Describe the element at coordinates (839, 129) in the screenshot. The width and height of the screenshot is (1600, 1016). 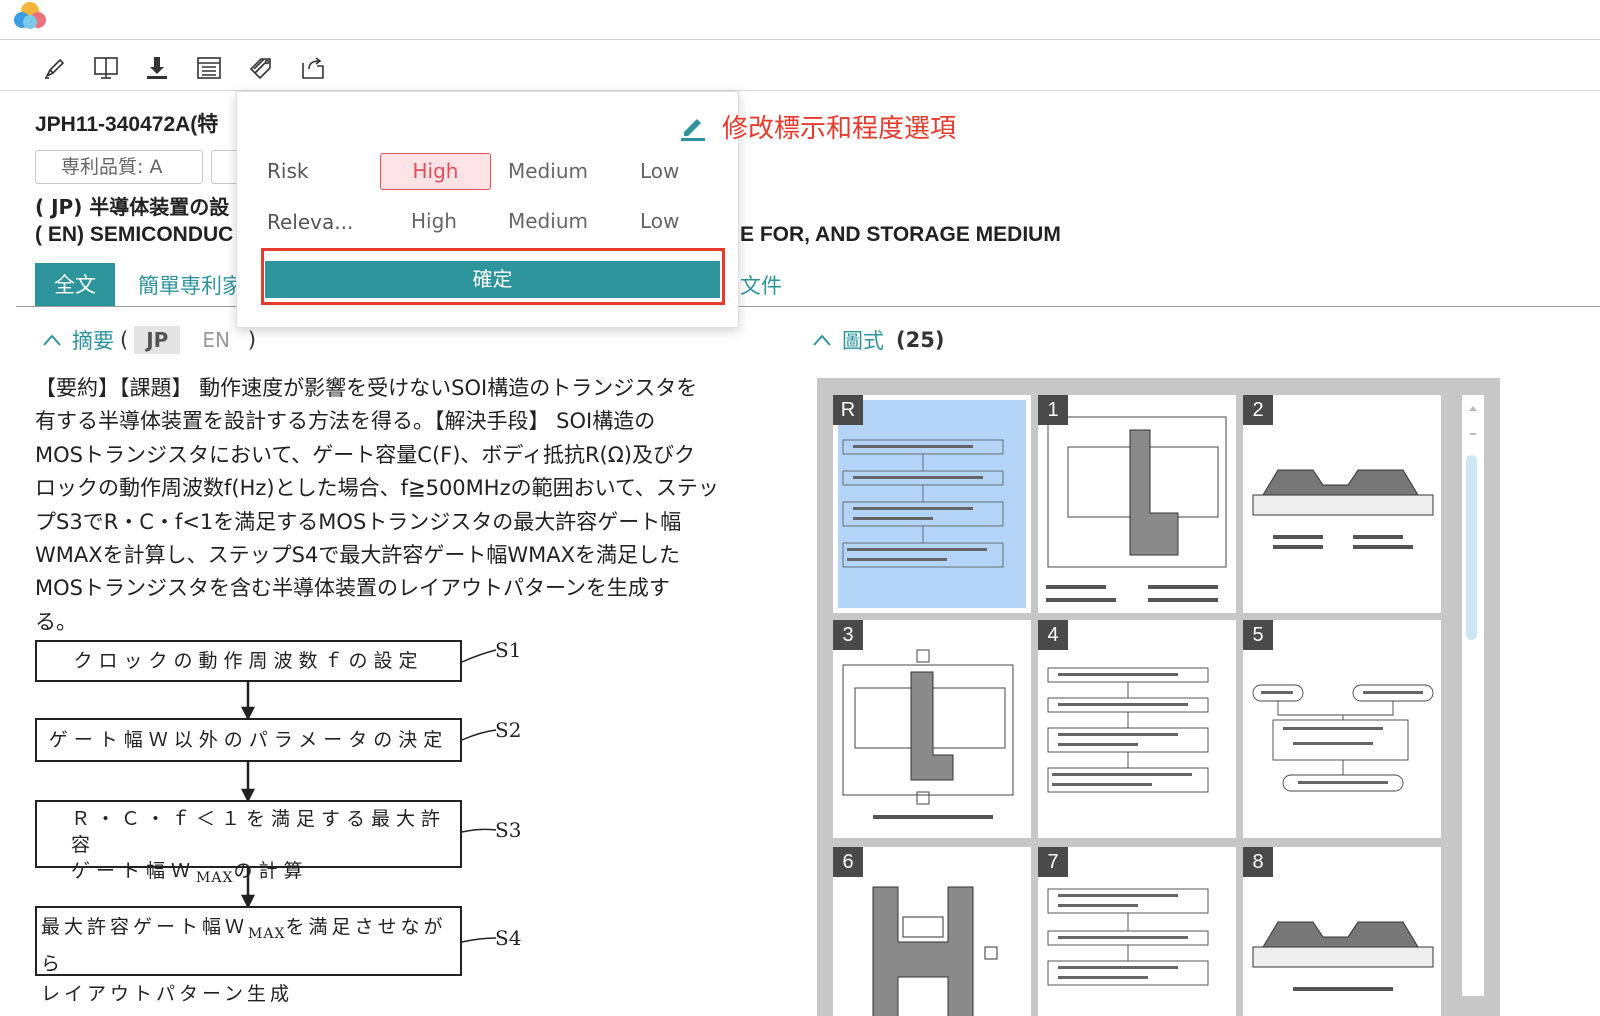
I see `annotation-text: 修改標示和程度選項` at that location.